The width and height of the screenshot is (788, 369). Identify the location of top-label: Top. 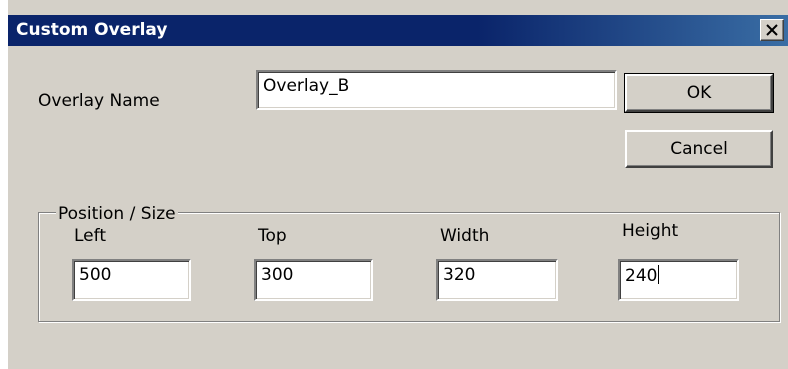
(272, 236).